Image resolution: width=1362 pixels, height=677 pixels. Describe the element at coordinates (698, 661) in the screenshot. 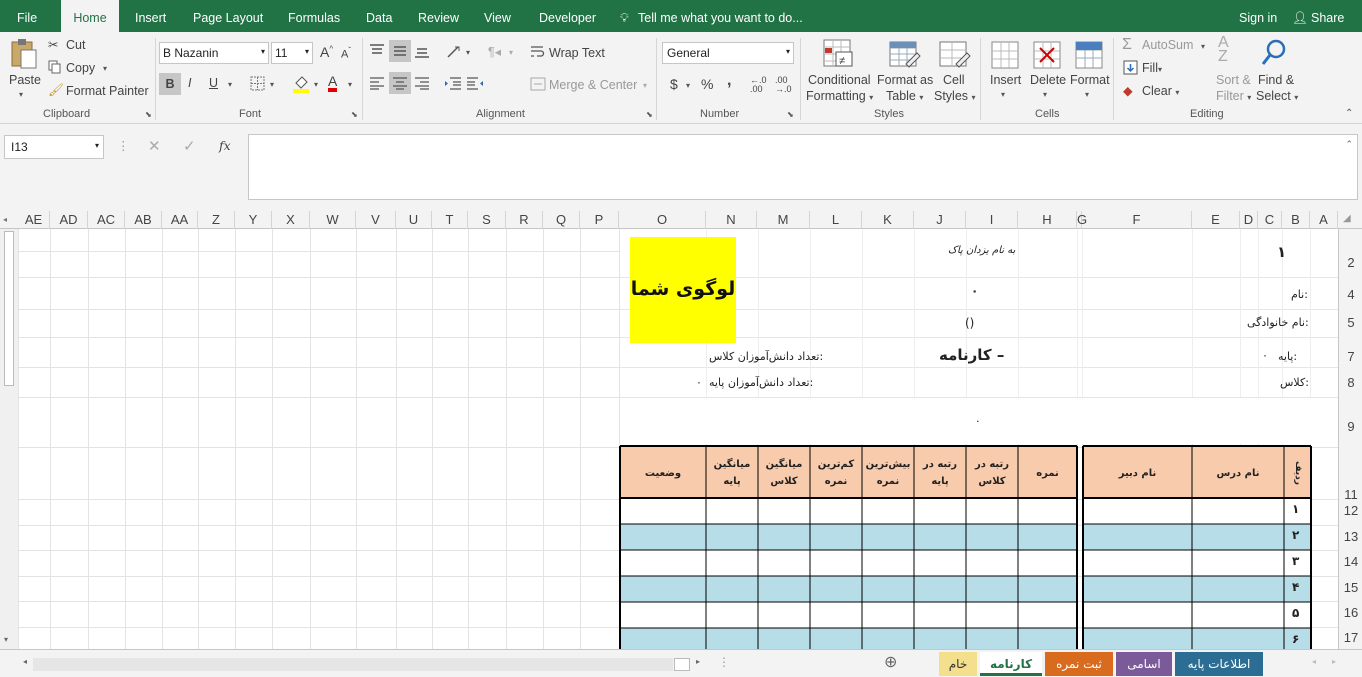

I see `hscroll-right-icon: ▸` at that location.